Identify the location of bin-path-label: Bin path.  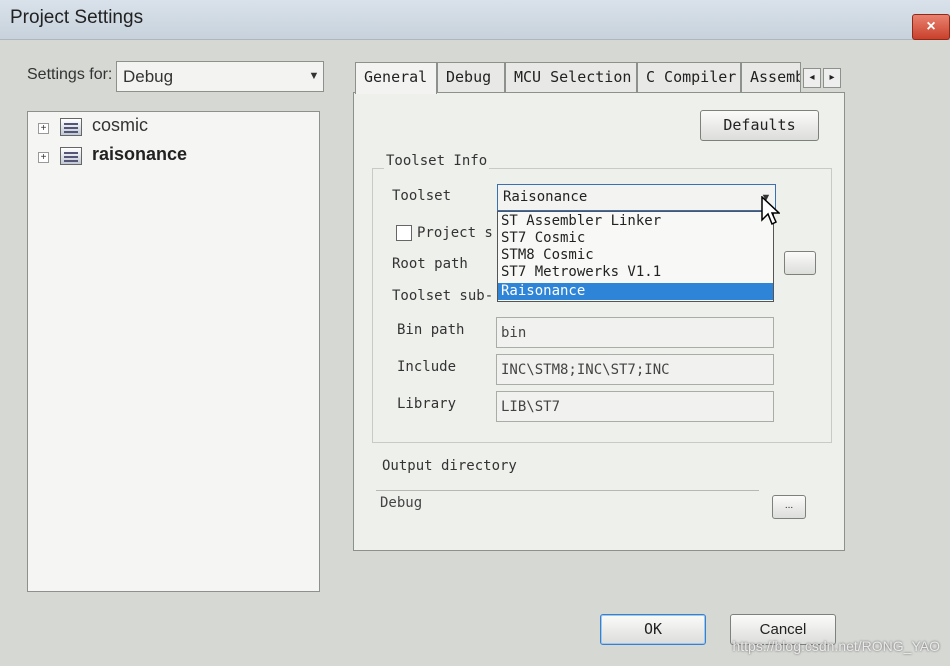
(431, 330).